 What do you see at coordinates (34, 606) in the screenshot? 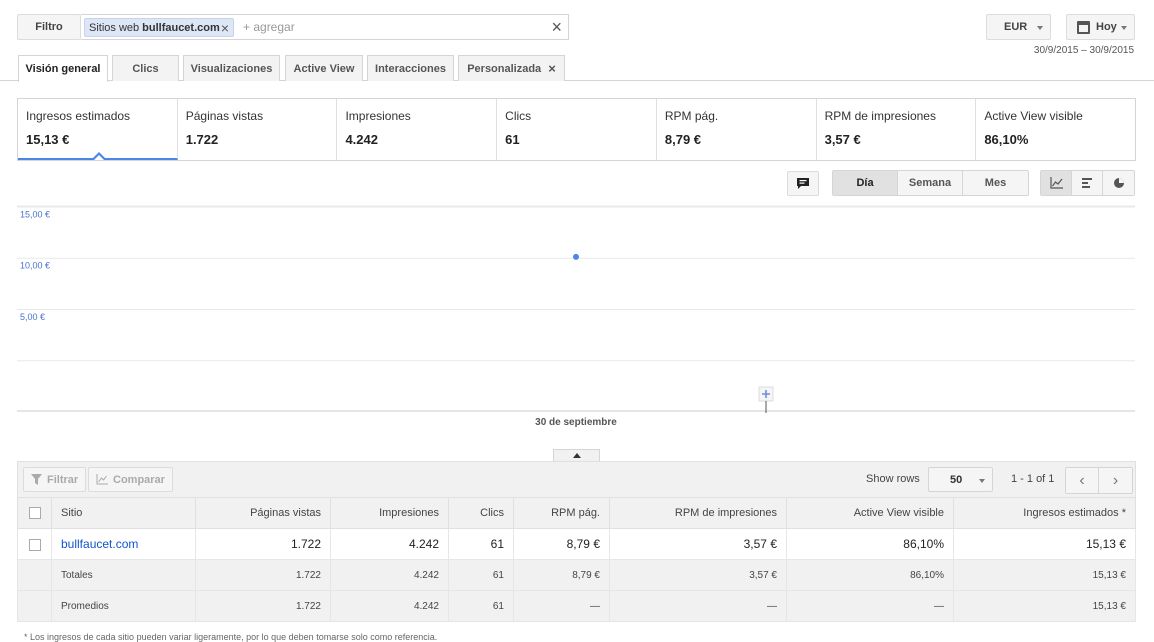
I see `empty-cell` at bounding box center [34, 606].